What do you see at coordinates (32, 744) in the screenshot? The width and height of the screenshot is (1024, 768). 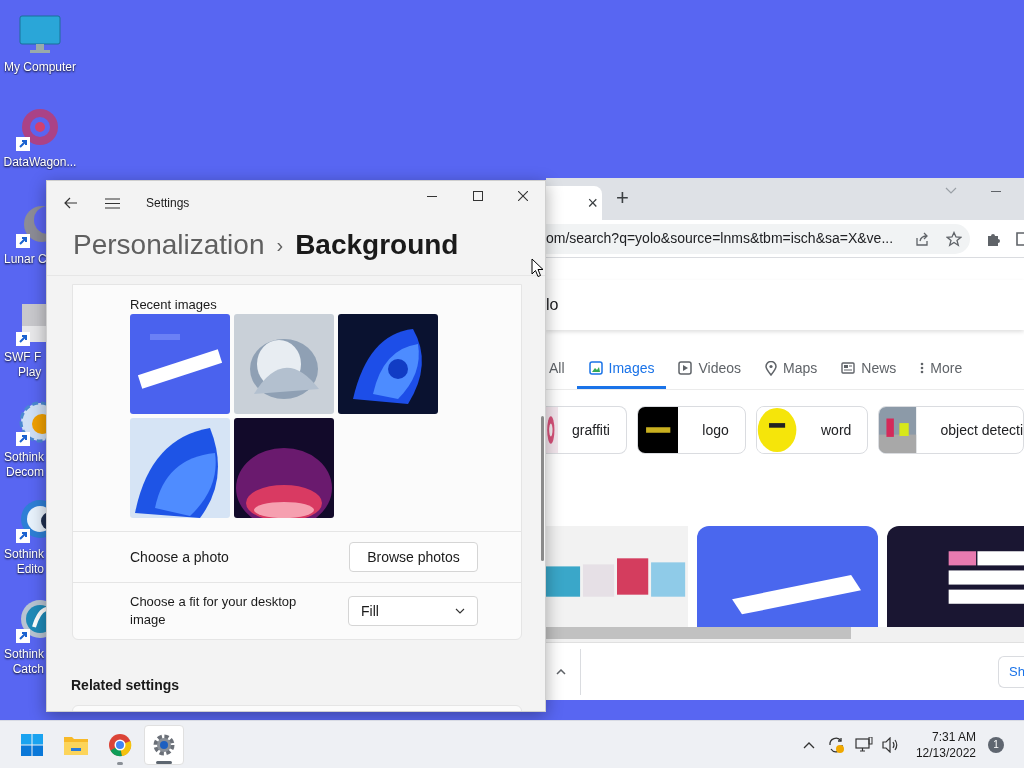 I see `windows-icon` at bounding box center [32, 744].